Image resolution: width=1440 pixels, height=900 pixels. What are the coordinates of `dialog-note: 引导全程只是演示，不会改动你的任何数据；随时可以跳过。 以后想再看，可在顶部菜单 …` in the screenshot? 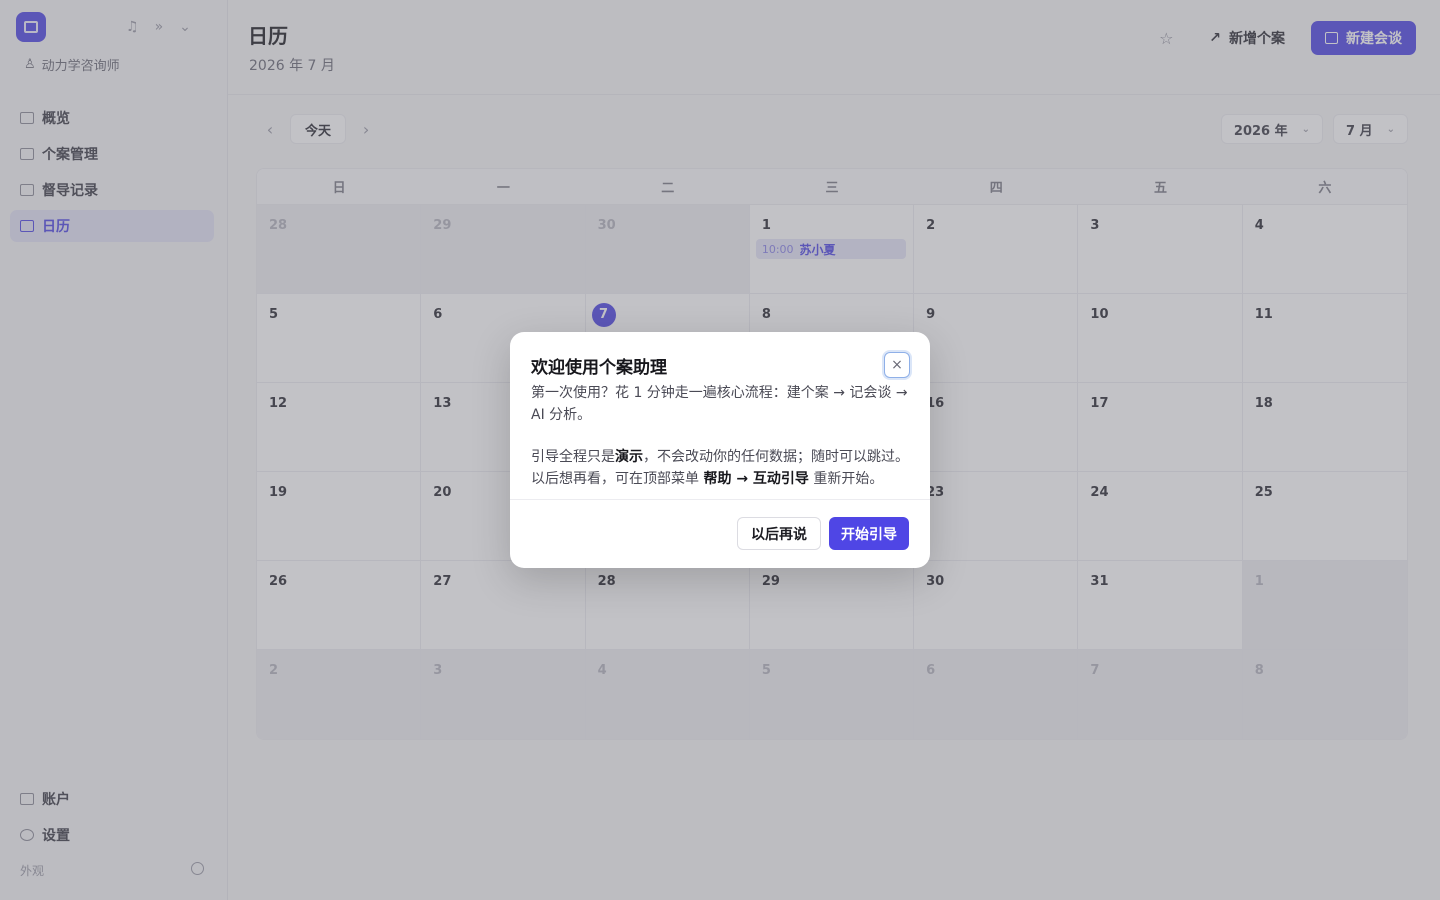 It's located at (721, 468).